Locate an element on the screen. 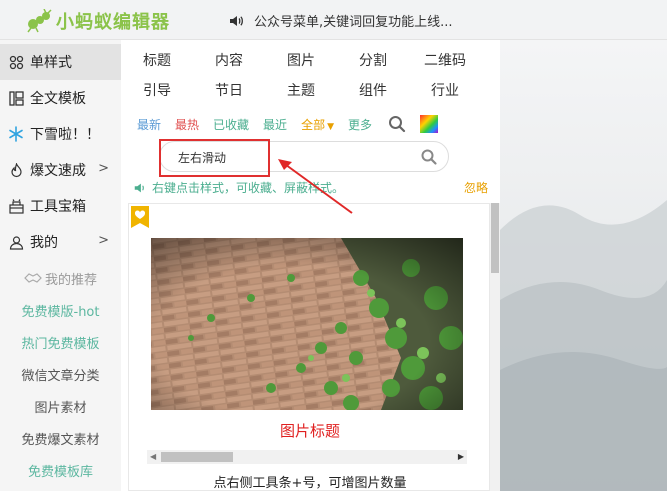 Image resolution: width=667 pixels, height=491 pixels. sidebar-subitem-label: 微信文章分类 is located at coordinates (60, 376).